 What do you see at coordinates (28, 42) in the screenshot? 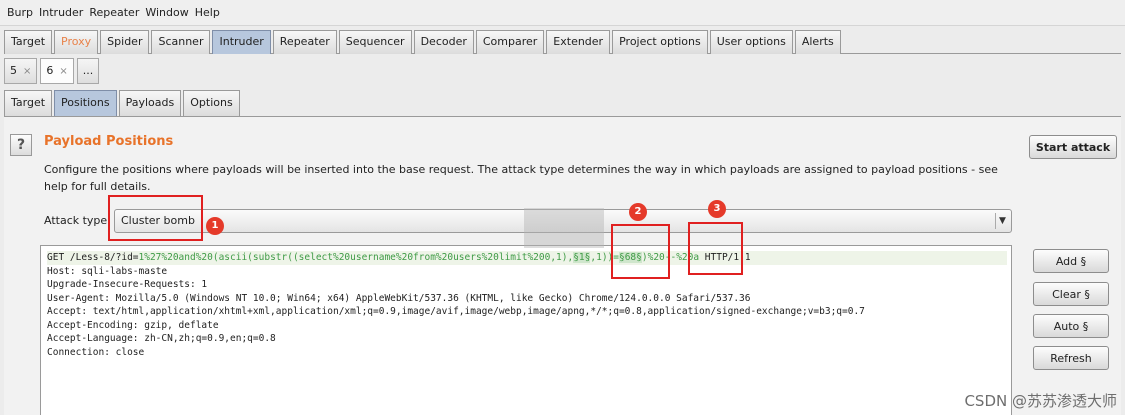
I see `tab-target: Target` at bounding box center [28, 42].